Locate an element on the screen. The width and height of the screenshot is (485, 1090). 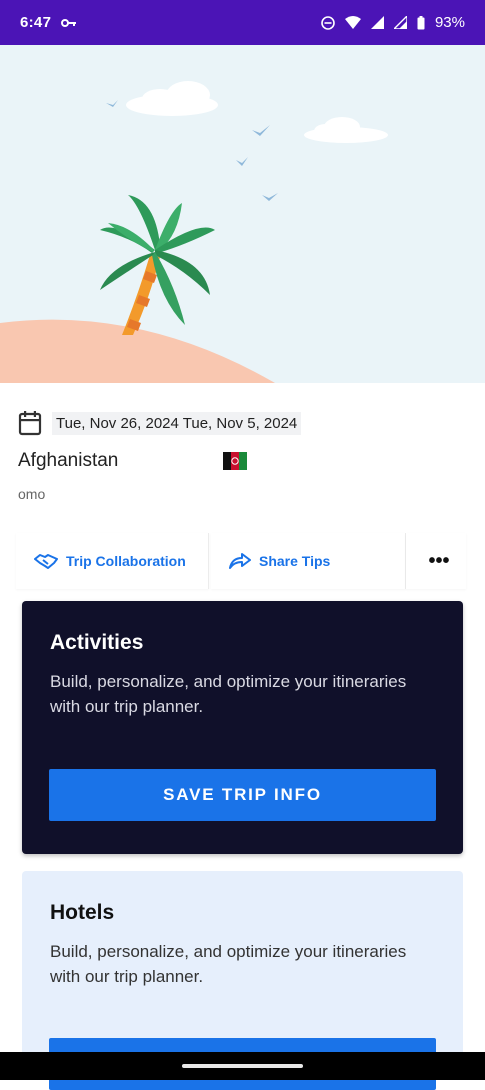
signal-icon is located at coordinates (377, 22).